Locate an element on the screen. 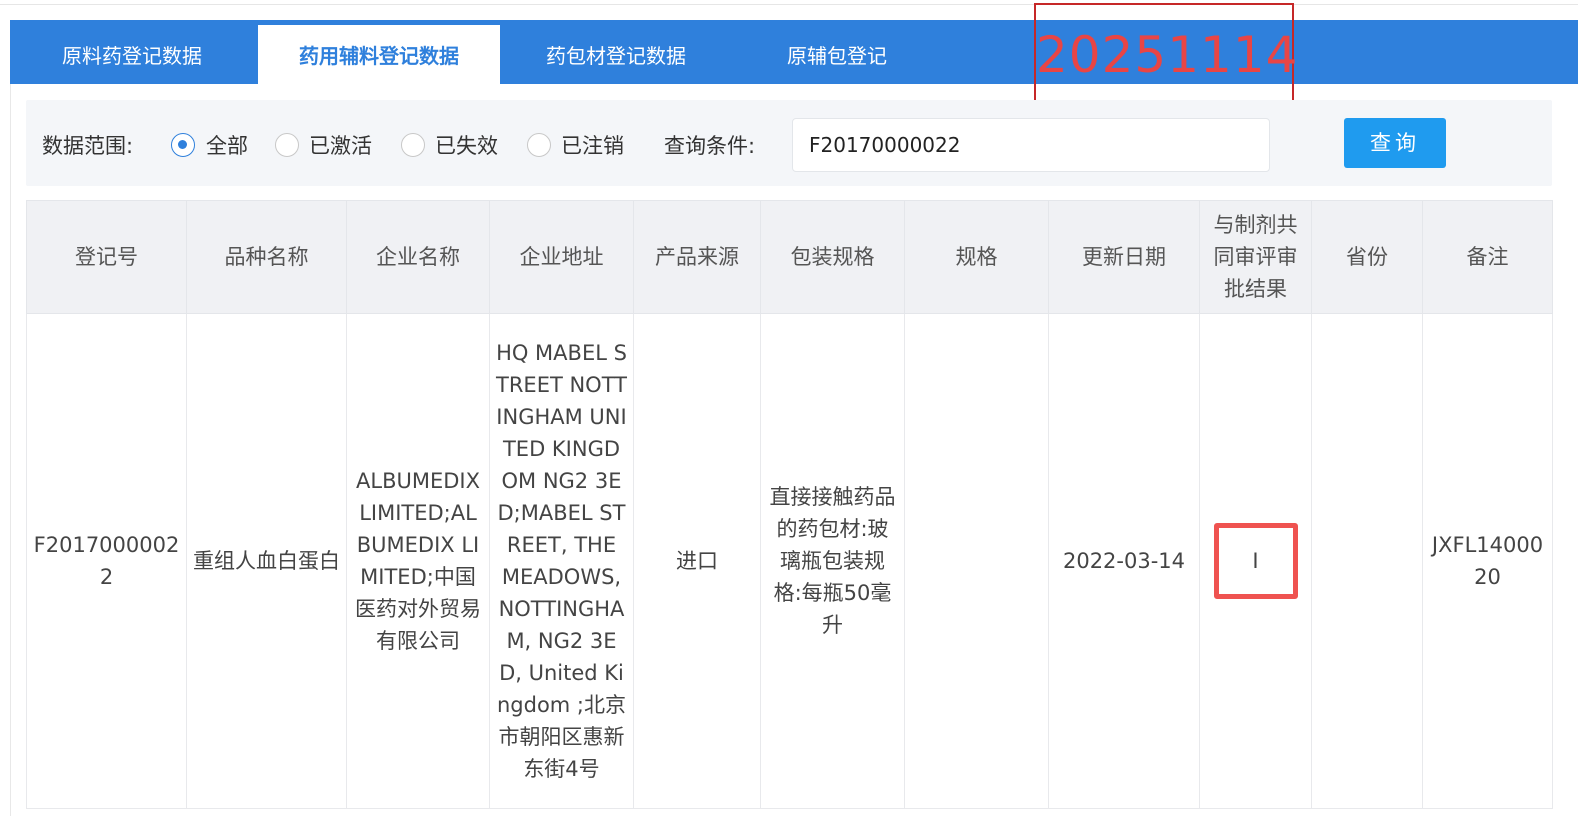 The width and height of the screenshot is (1578, 816). header-source: 产品来源 is located at coordinates (697, 257).